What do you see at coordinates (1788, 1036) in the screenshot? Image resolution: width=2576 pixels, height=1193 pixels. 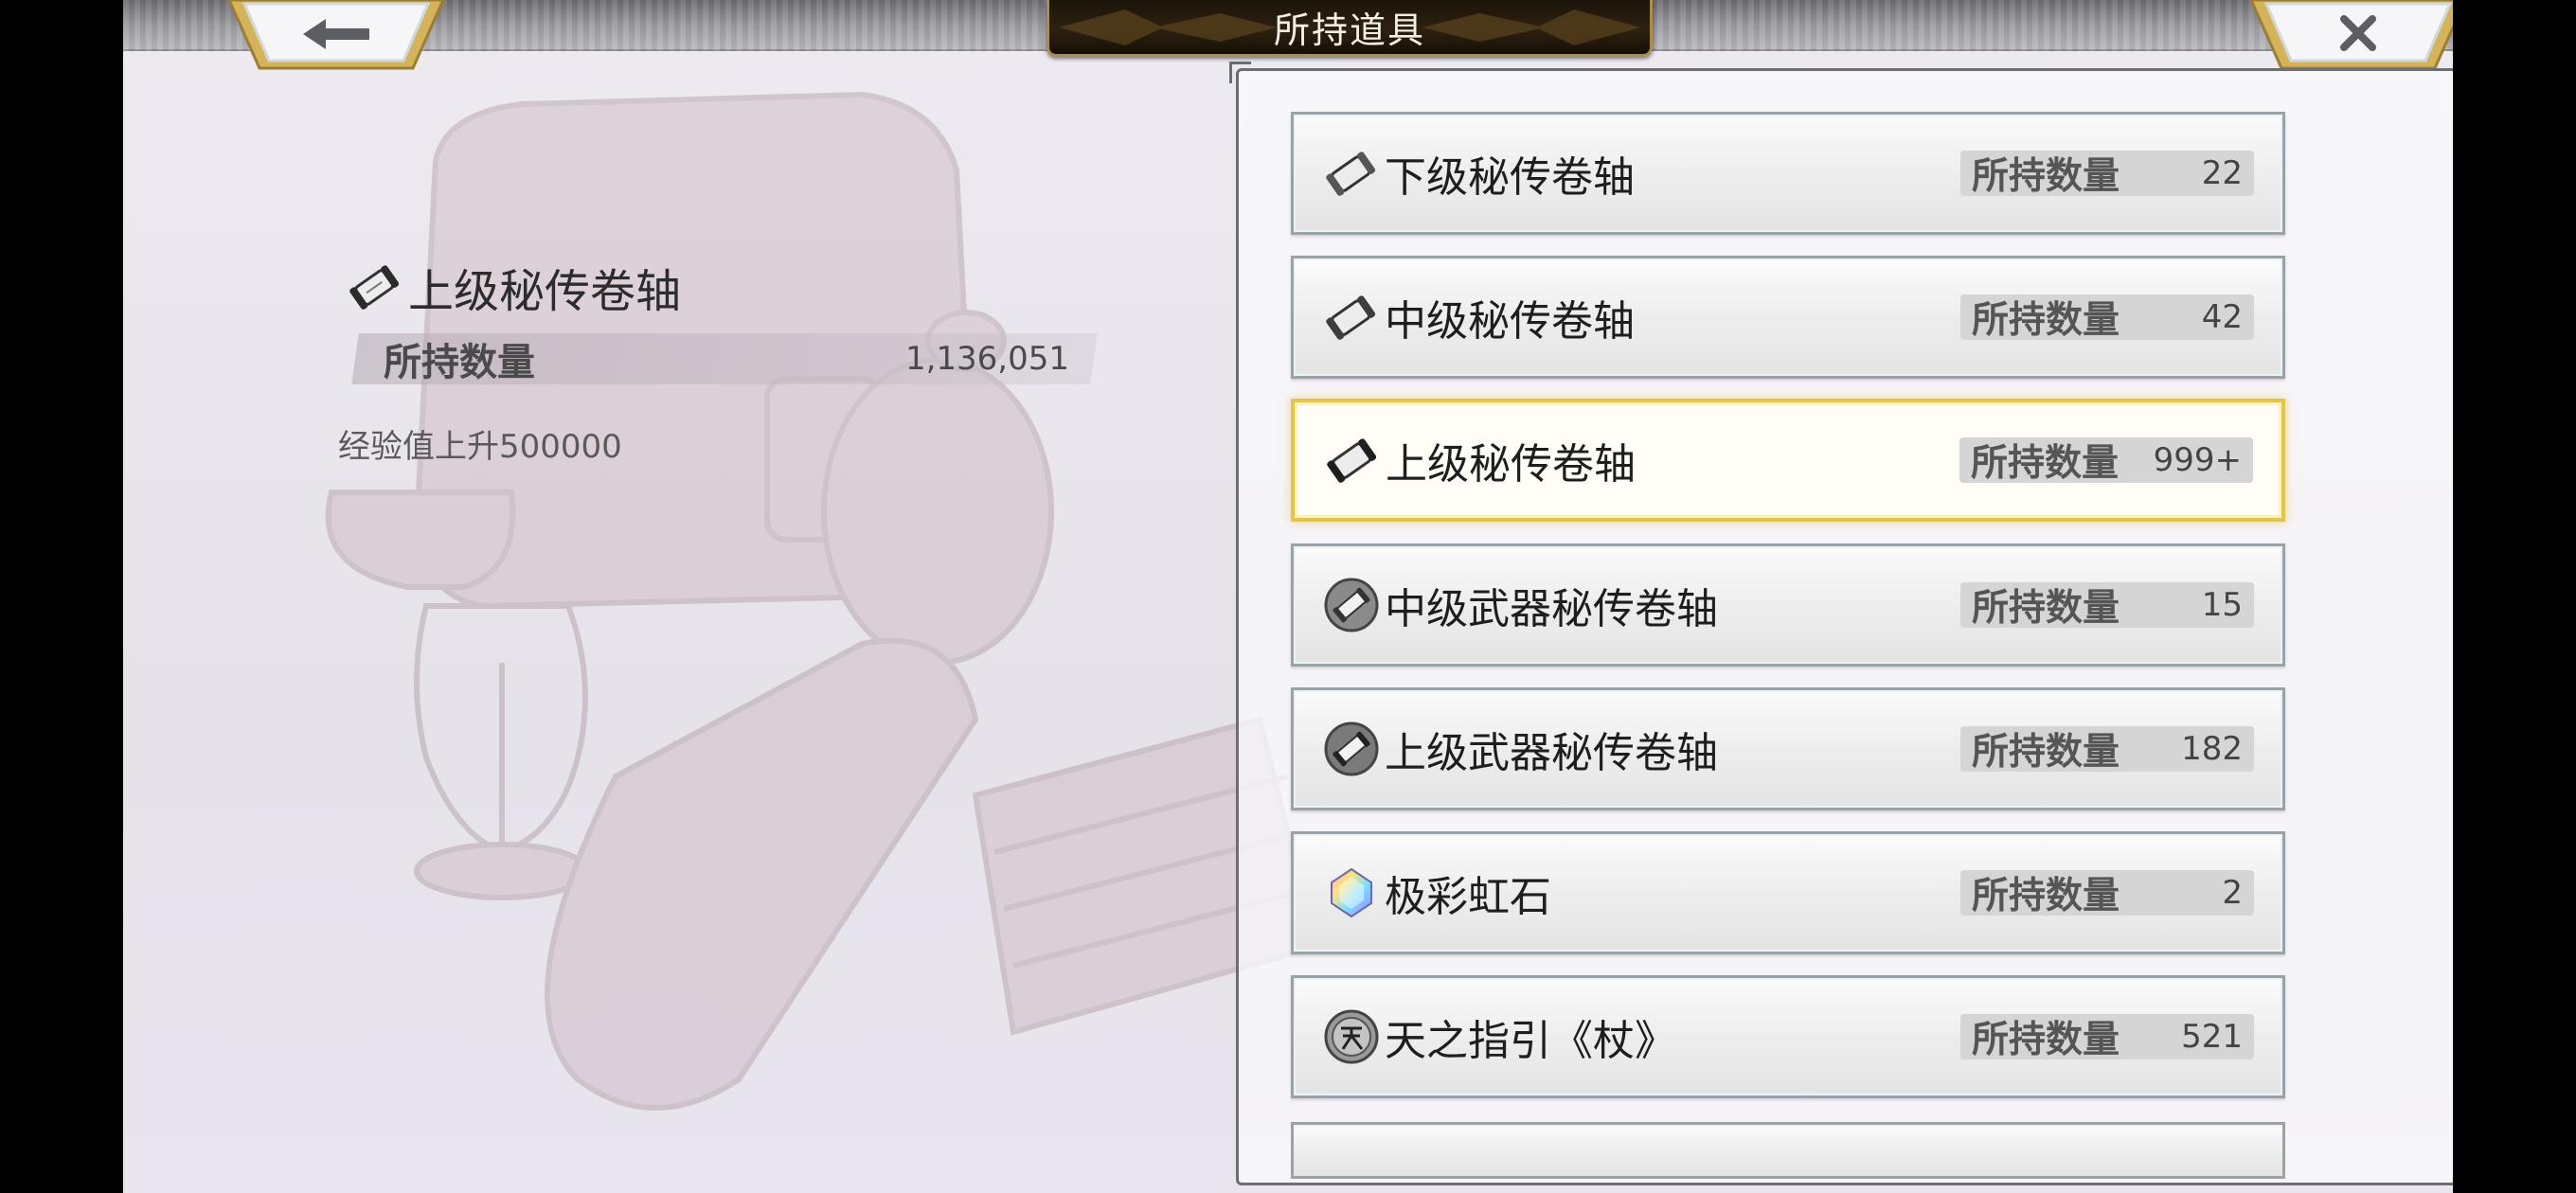 I see `list-item: 天之指引《杖》 所持数量 521` at bounding box center [1788, 1036].